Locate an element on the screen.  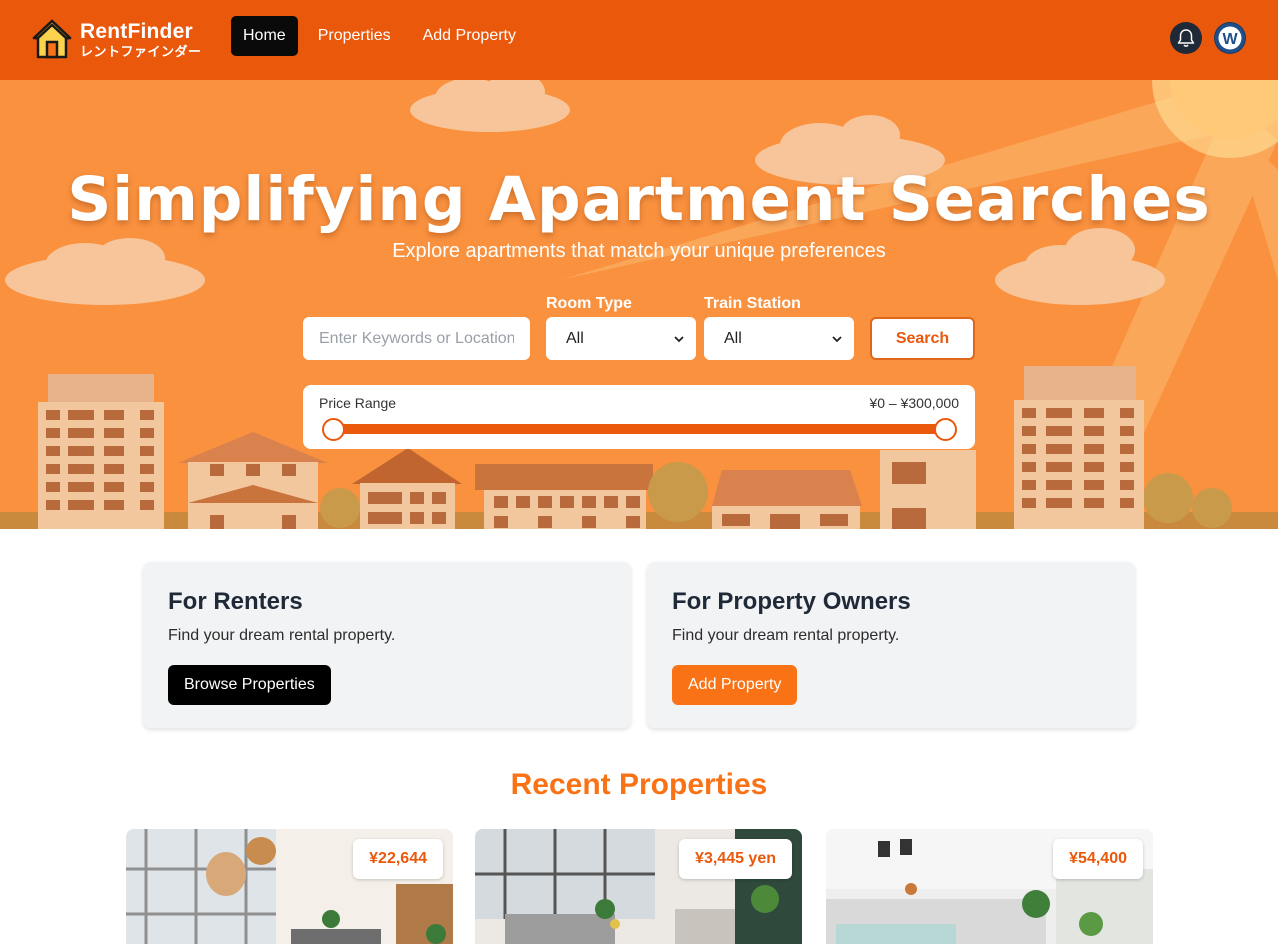
user-avatar: W is located at coordinates (1230, 38).